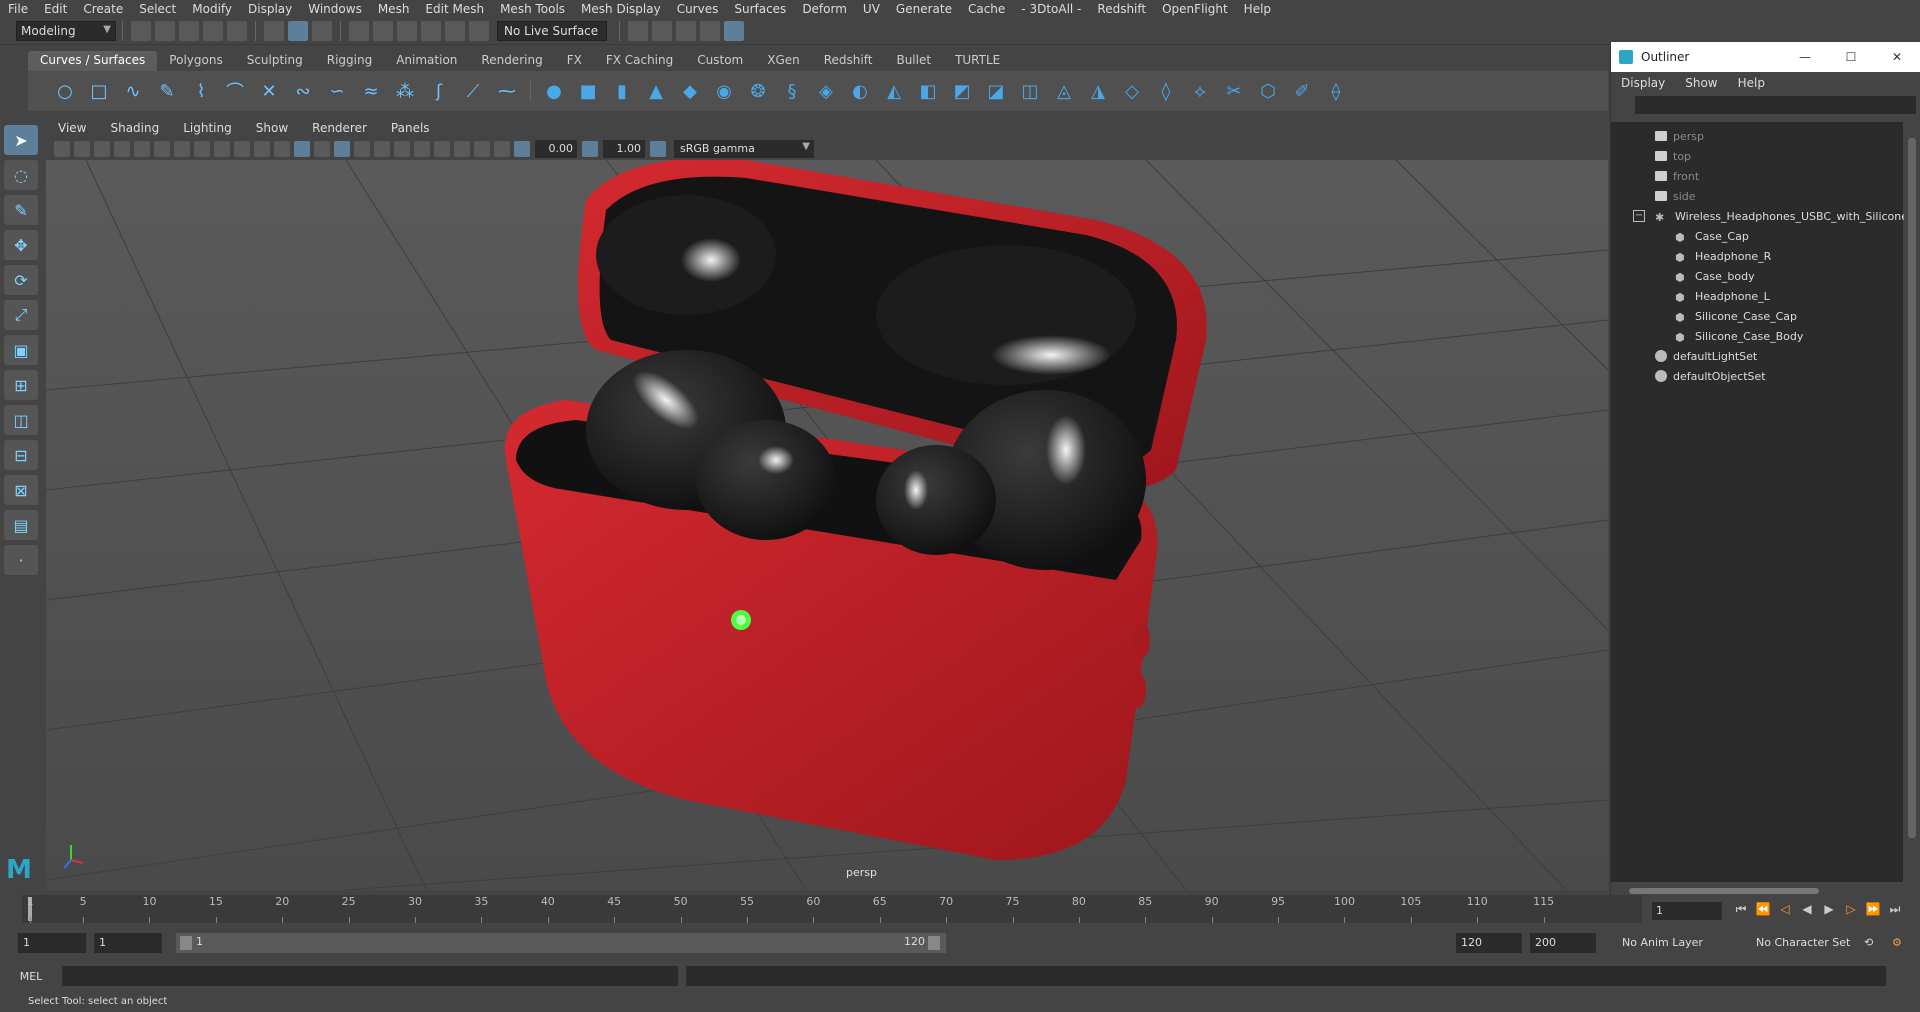 The height and width of the screenshot is (1012, 1920). I want to click on surface-project-icon: ◫, so click(1030, 91).